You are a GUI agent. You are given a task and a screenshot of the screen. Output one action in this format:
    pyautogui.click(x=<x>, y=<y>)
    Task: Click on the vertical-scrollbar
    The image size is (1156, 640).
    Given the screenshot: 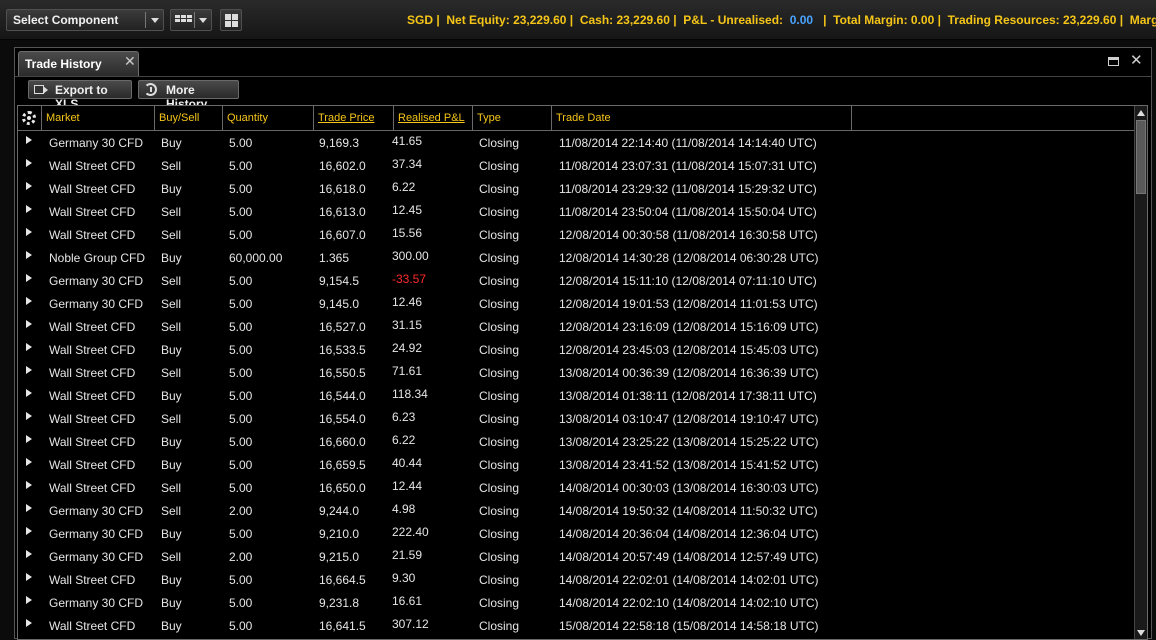 What is the action you would take?
    pyautogui.click(x=1140, y=372)
    